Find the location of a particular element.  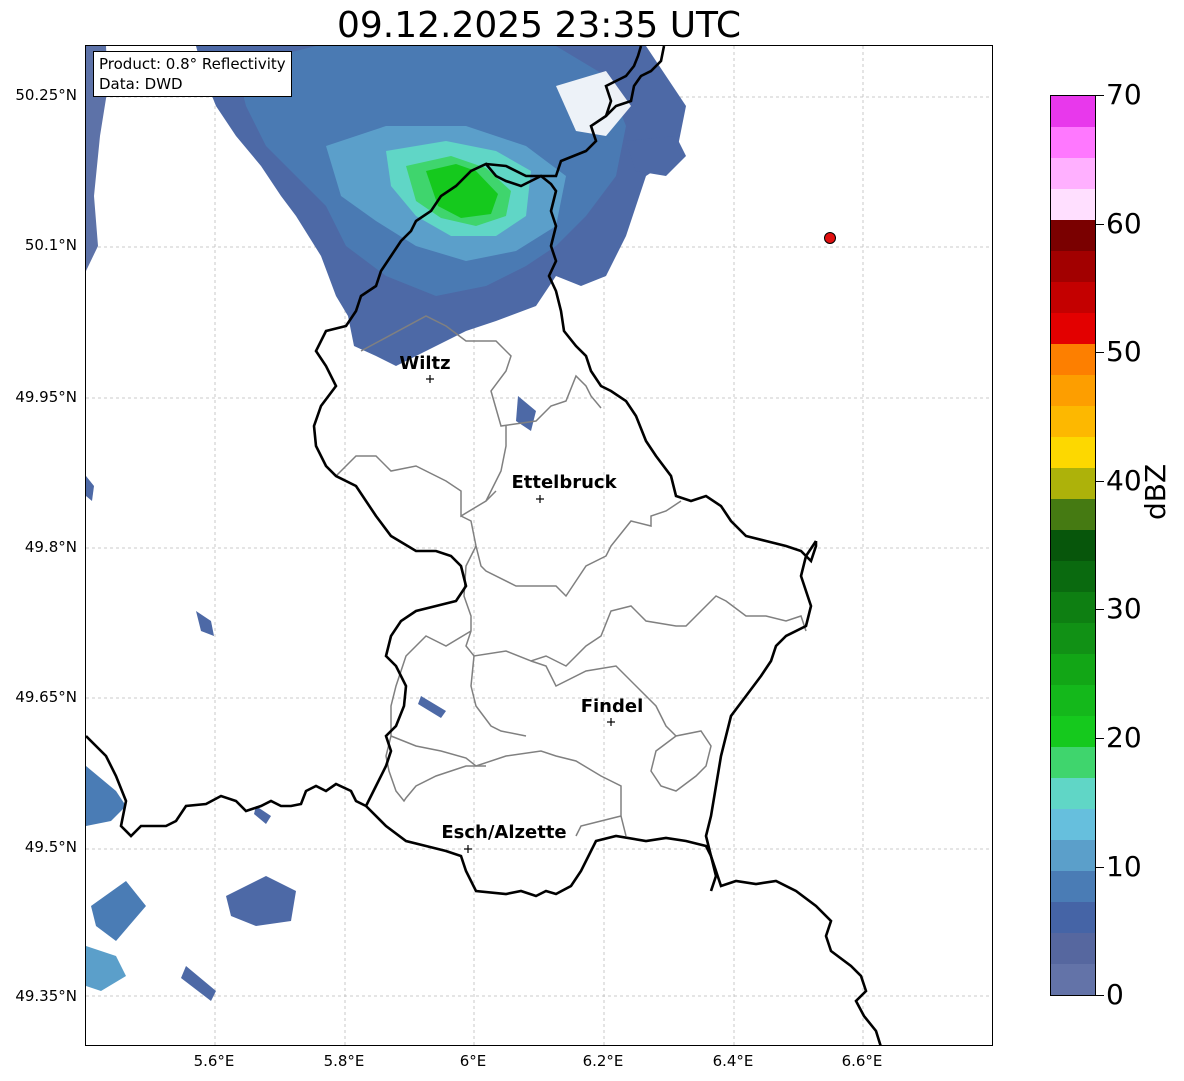

lon-label: 6.4°E is located at coordinates (733, 1061).